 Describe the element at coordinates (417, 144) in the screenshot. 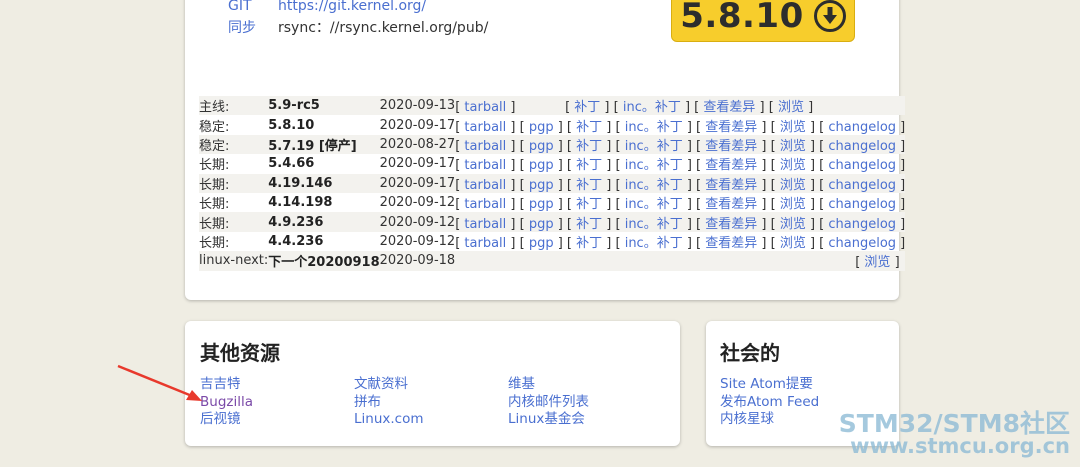

I see `release-date: 2020-08-27` at that location.